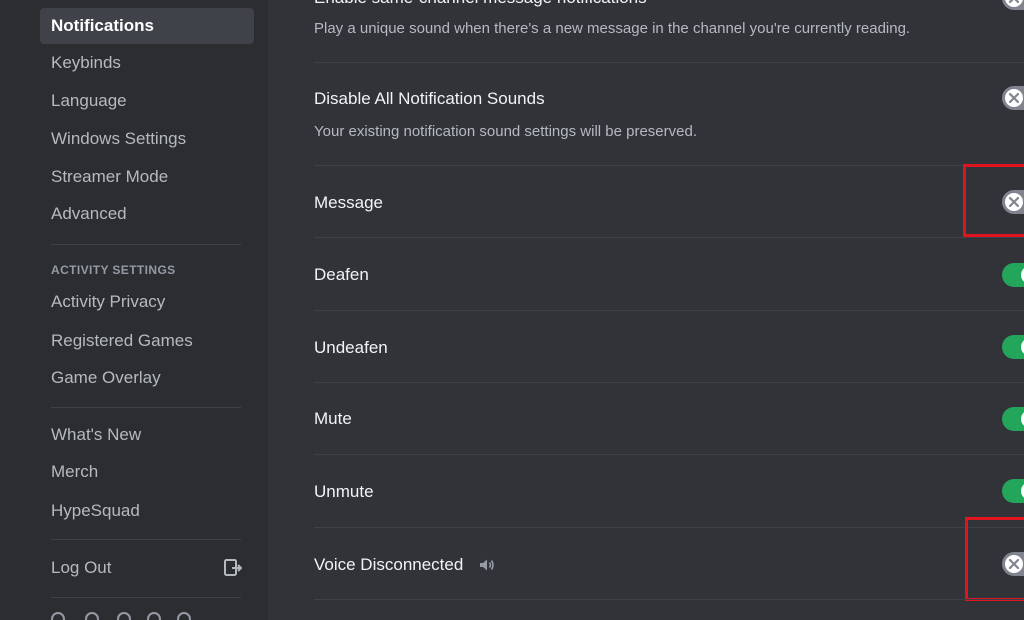  What do you see at coordinates (184, 616) in the screenshot?
I see `tiktok-icon` at bounding box center [184, 616].